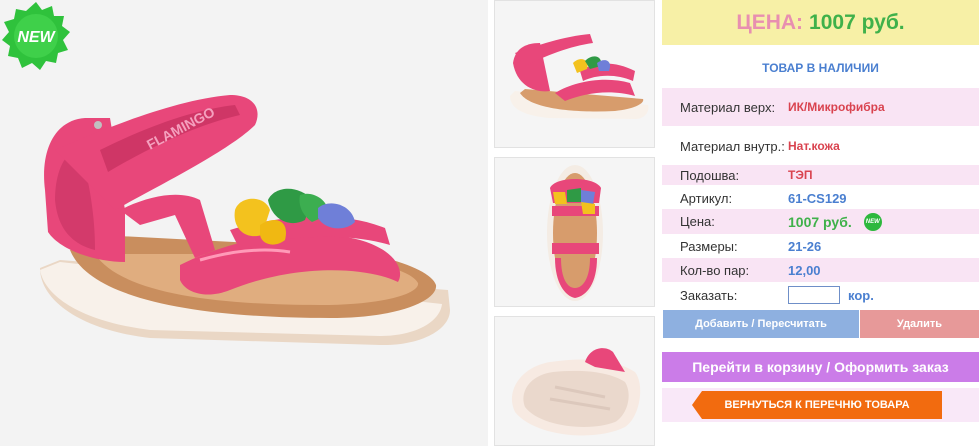  What do you see at coordinates (576, 392) in the screenshot?
I see `sandal-sole-thumb` at bounding box center [576, 392].